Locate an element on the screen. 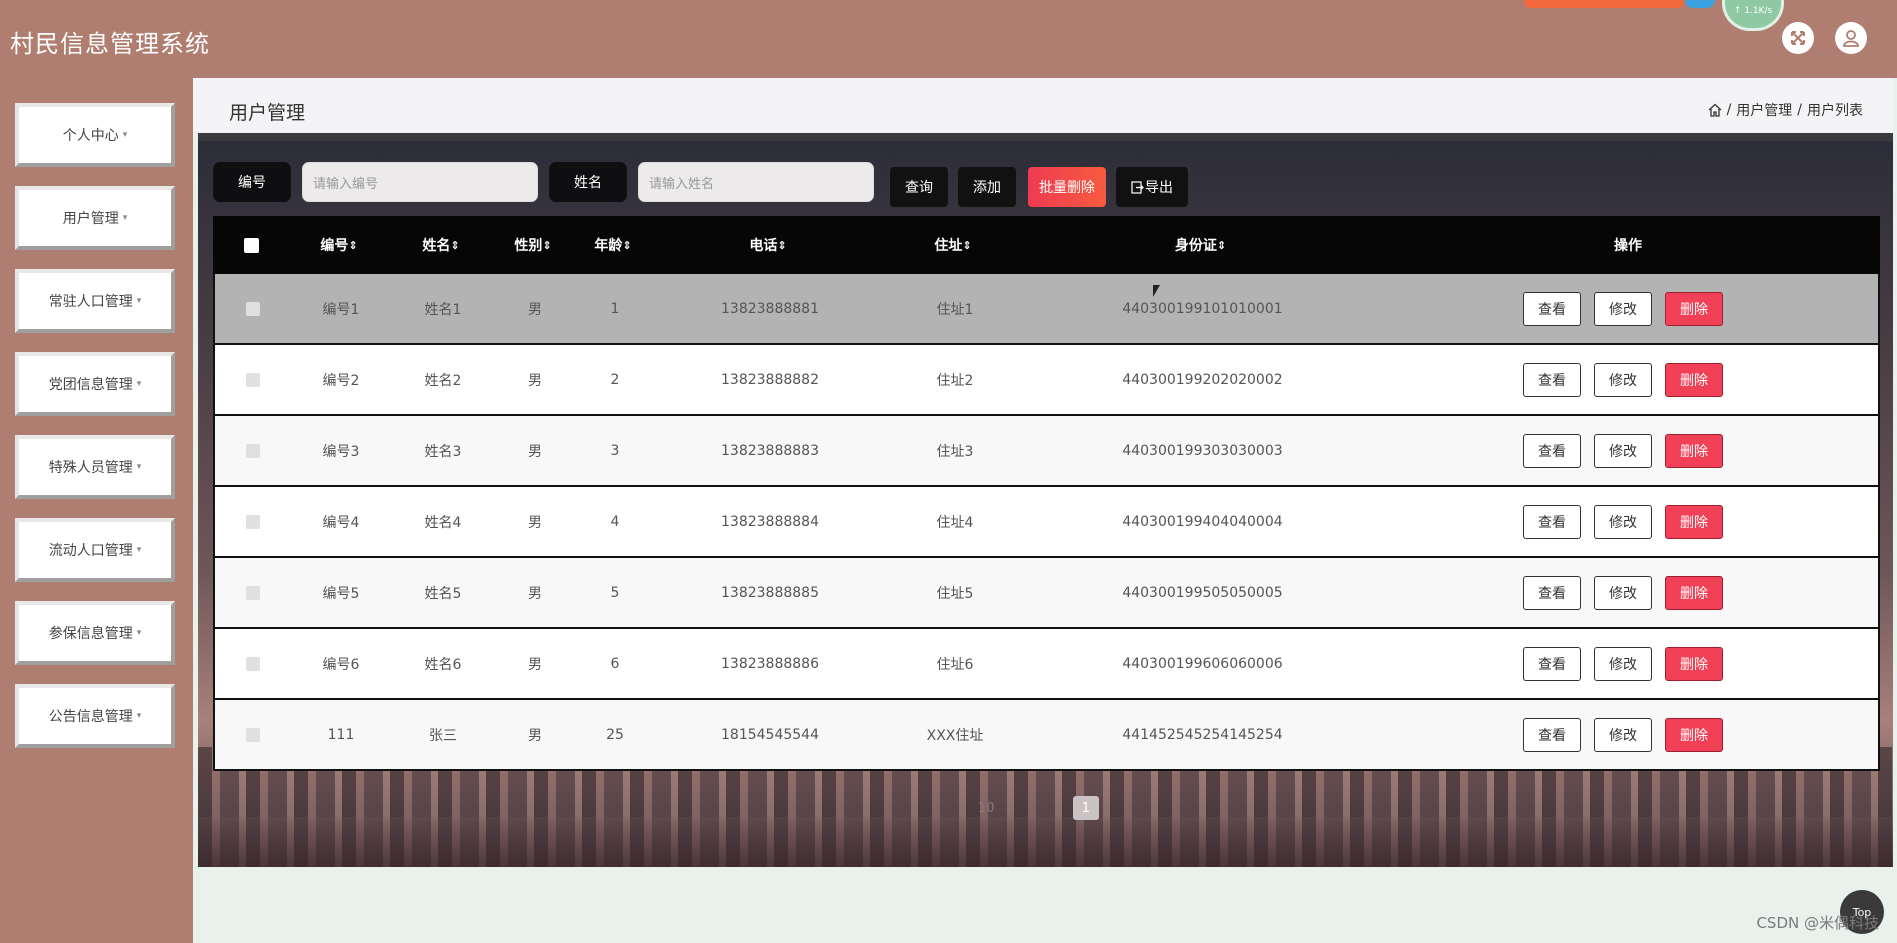  cell-address: 住址6 is located at coordinates (955, 664).